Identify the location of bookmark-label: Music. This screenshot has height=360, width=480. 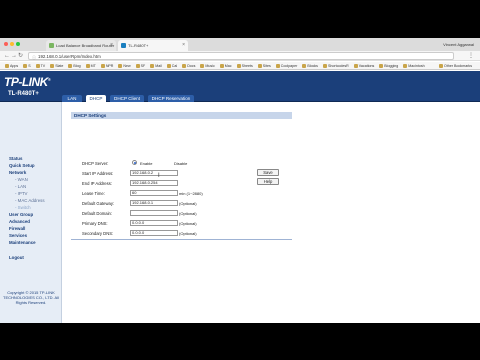
(210, 66).